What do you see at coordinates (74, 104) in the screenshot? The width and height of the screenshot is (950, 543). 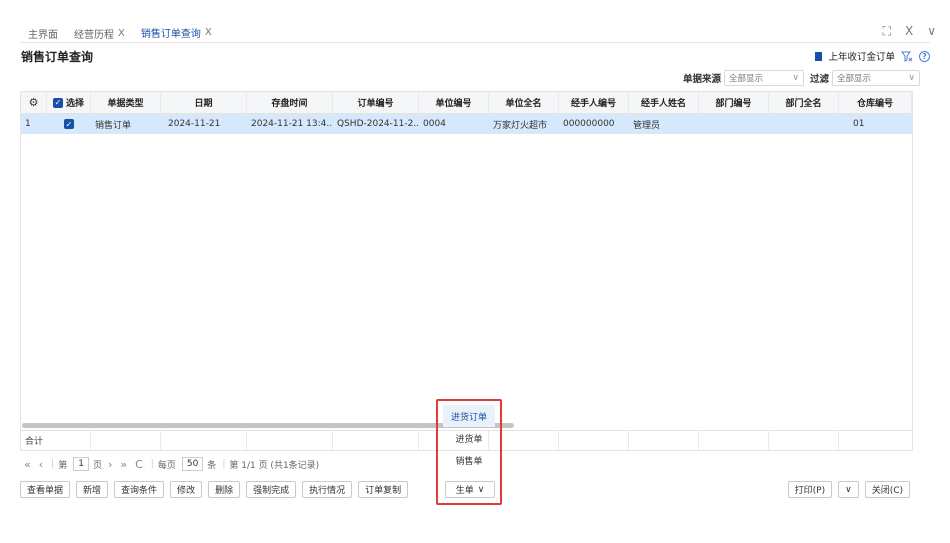 I see `header-label: 选择` at bounding box center [74, 104].